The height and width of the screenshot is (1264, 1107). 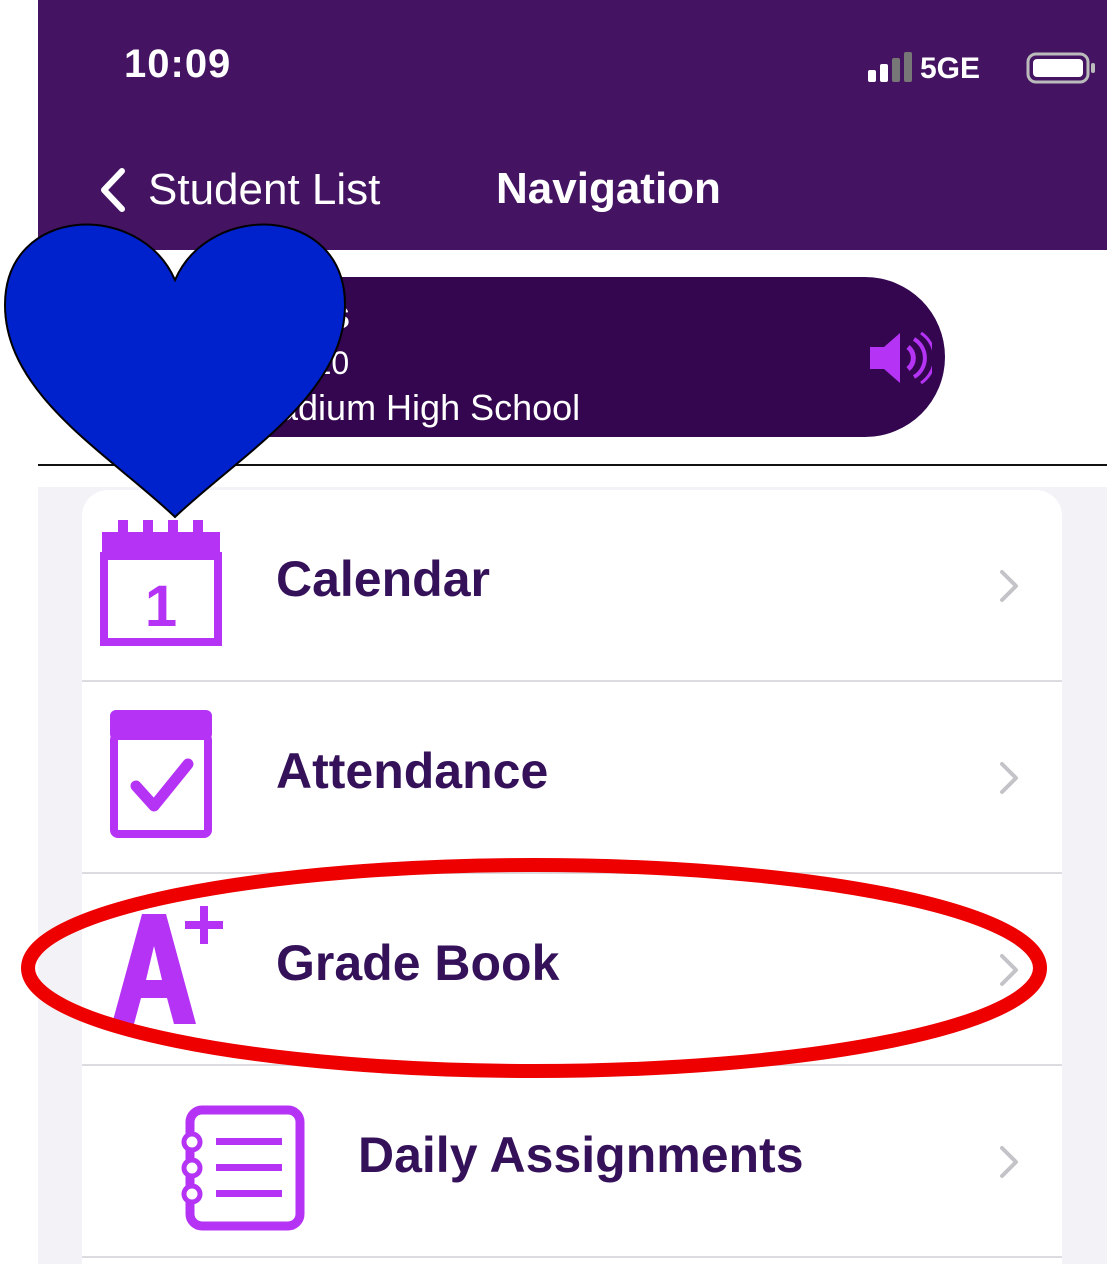 What do you see at coordinates (890, 67) in the screenshot?
I see `cellular-signal-icon` at bounding box center [890, 67].